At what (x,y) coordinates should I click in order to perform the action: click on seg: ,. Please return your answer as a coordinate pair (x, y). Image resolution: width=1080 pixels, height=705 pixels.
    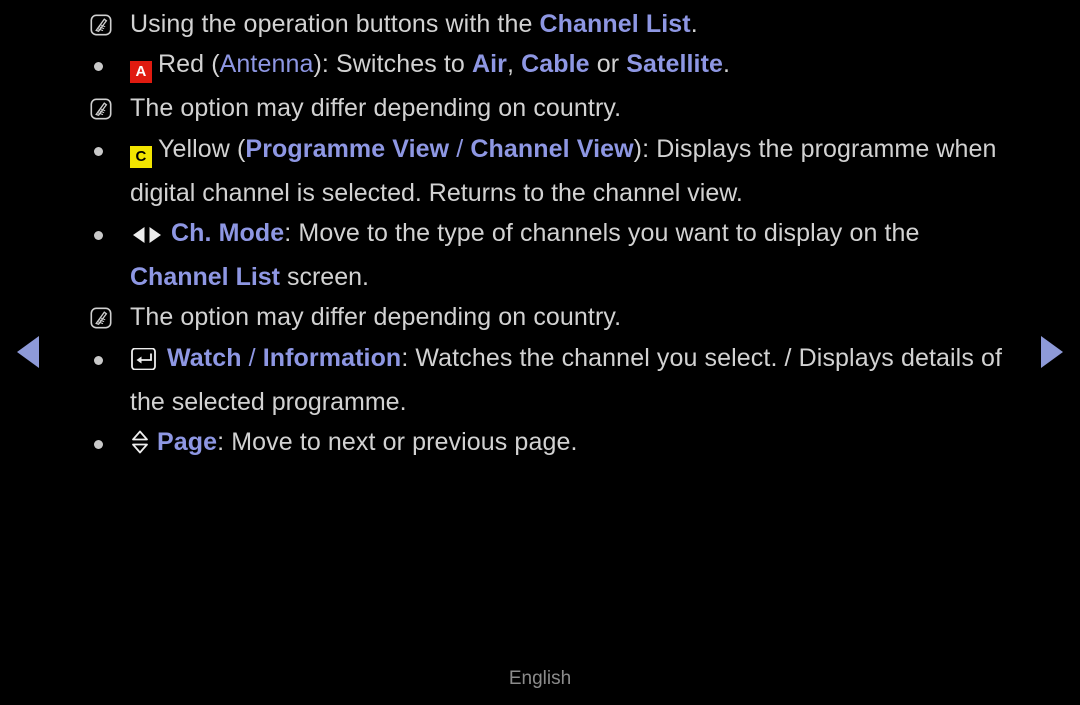
    Looking at the image, I should click on (514, 64).